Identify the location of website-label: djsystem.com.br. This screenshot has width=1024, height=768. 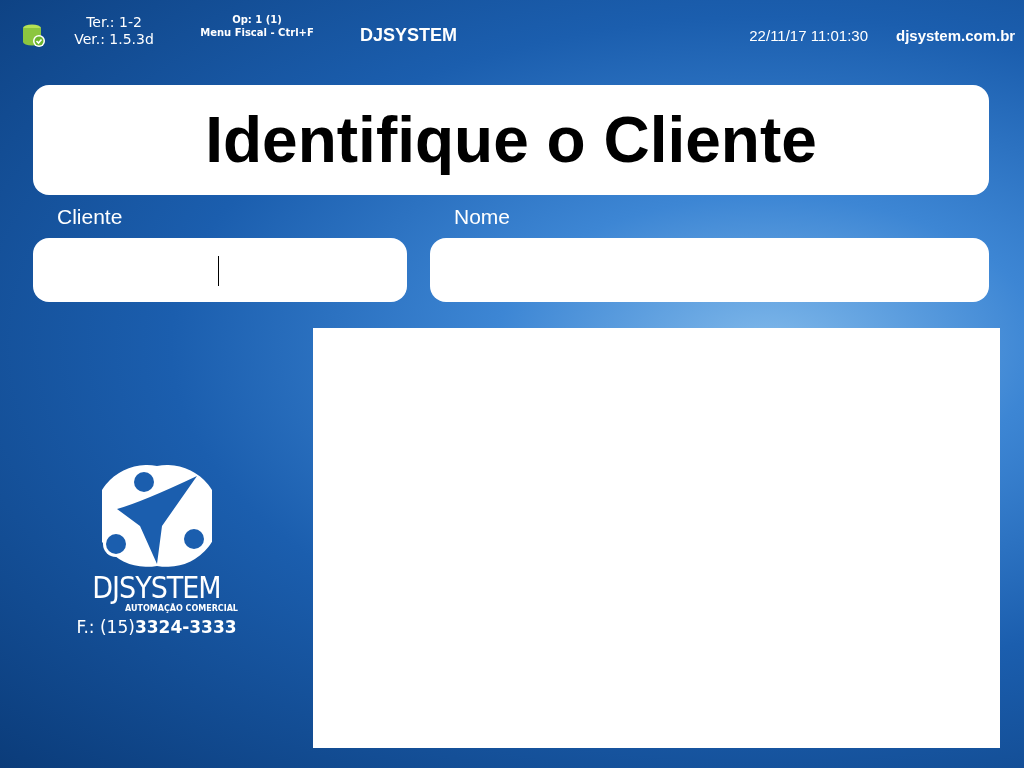
(955, 35).